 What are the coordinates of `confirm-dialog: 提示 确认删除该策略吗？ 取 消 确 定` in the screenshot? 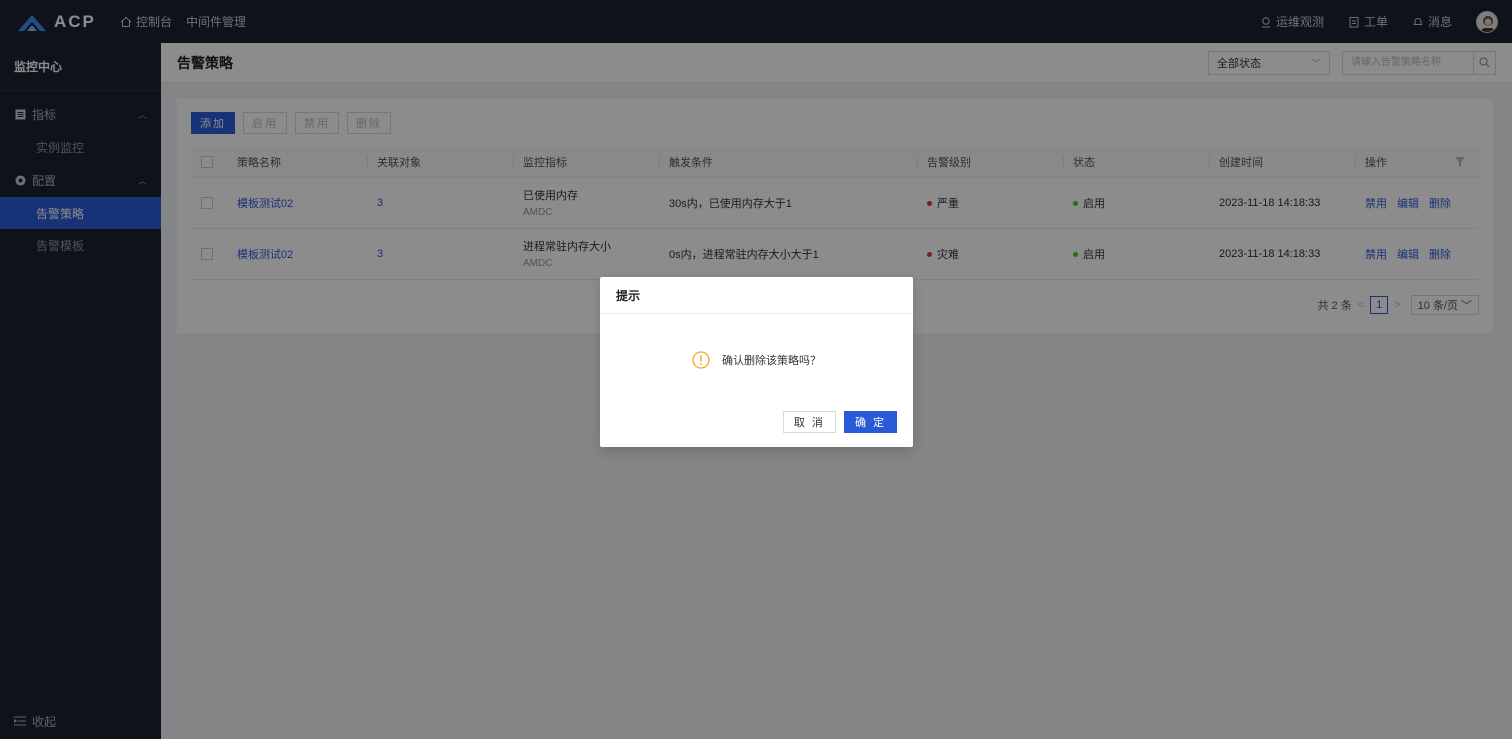 It's located at (756, 362).